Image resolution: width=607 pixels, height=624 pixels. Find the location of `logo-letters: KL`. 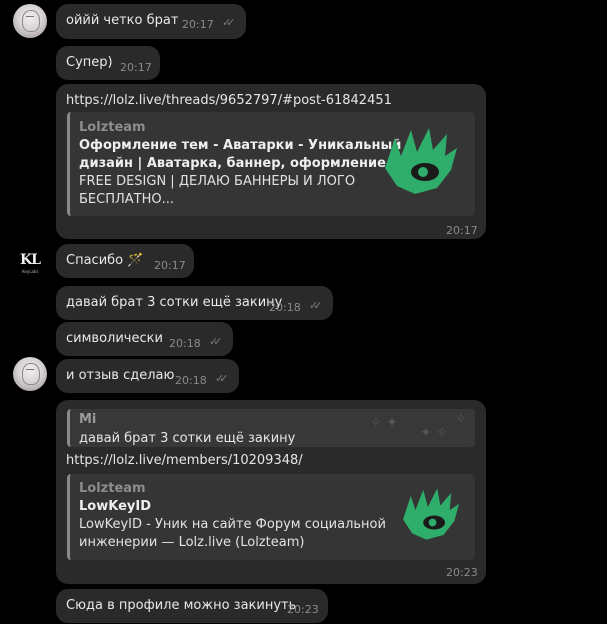

logo-letters: KL is located at coordinates (30, 260).